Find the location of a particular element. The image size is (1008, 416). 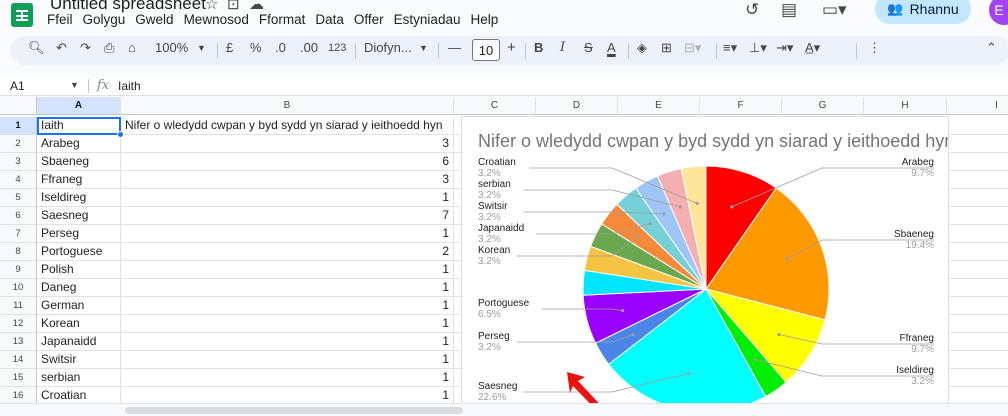

cell-language: Switsir is located at coordinates (79, 360).